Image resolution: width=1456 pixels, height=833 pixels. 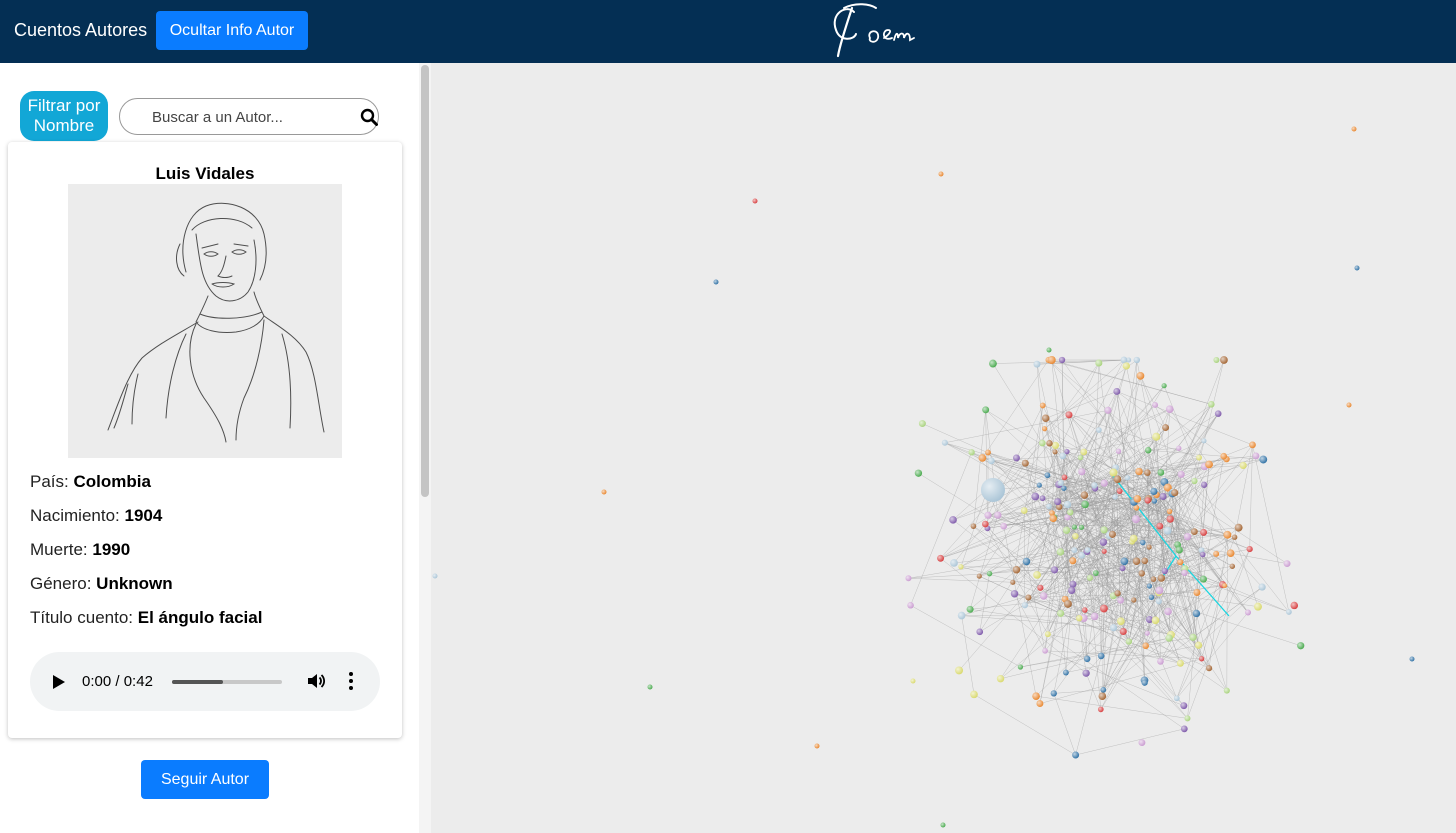 What do you see at coordinates (80, 549) in the screenshot?
I see `death-row: Muerte: 1990` at bounding box center [80, 549].